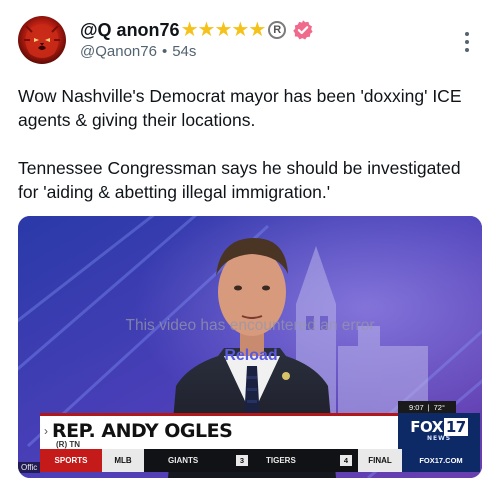  Describe the element at coordinates (183, 460) in the screenshot. I see `ticker-team: GIANTS` at that location.